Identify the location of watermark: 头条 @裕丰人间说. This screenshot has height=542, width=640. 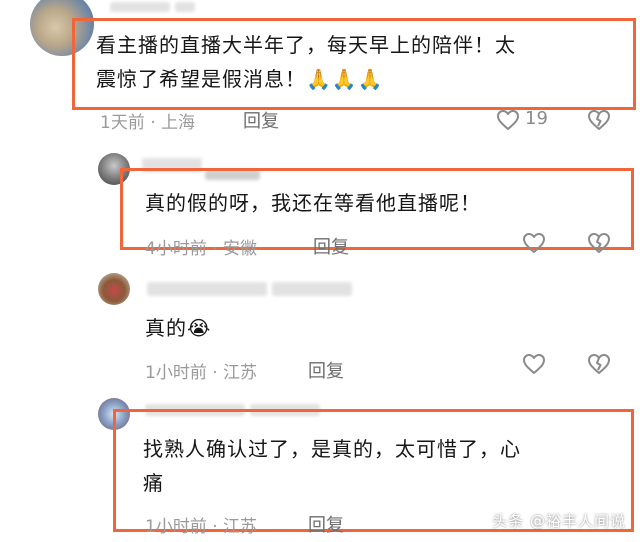
(559, 521).